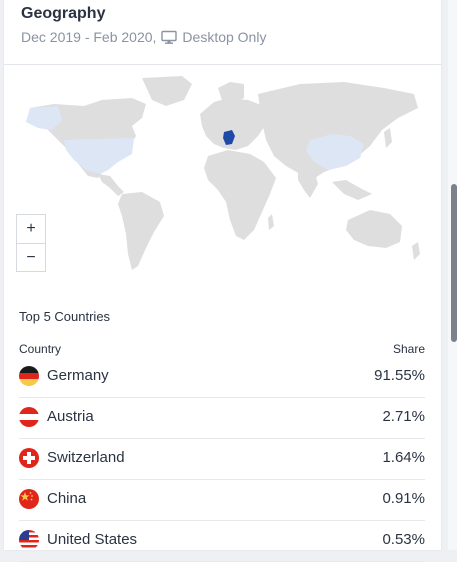 The height and width of the screenshot is (562, 457). I want to click on table-row: United States 0.53%, so click(222, 541).